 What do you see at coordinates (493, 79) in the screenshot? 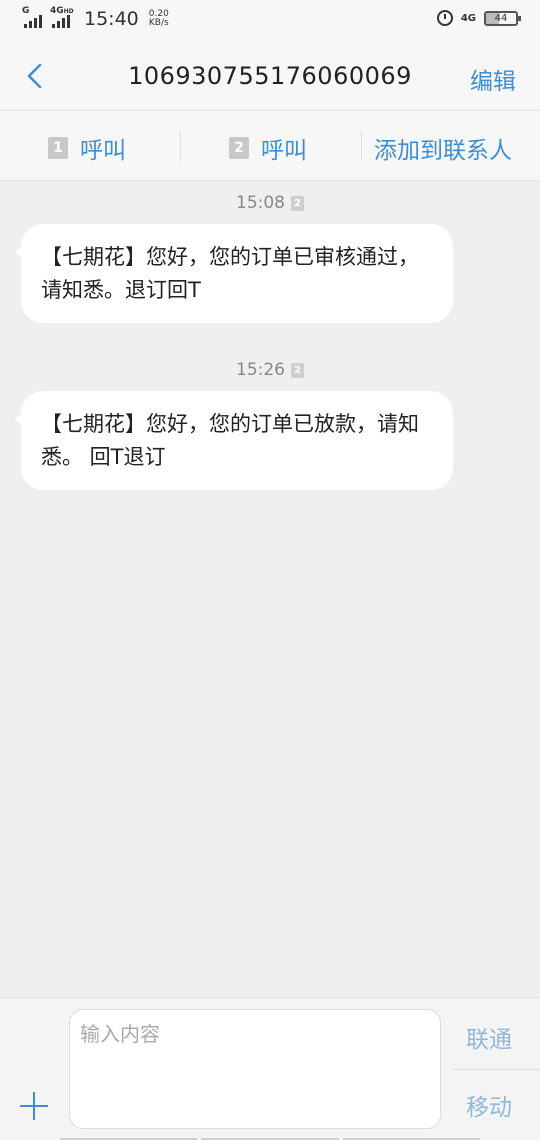
I see `edit-button: 编辑` at bounding box center [493, 79].